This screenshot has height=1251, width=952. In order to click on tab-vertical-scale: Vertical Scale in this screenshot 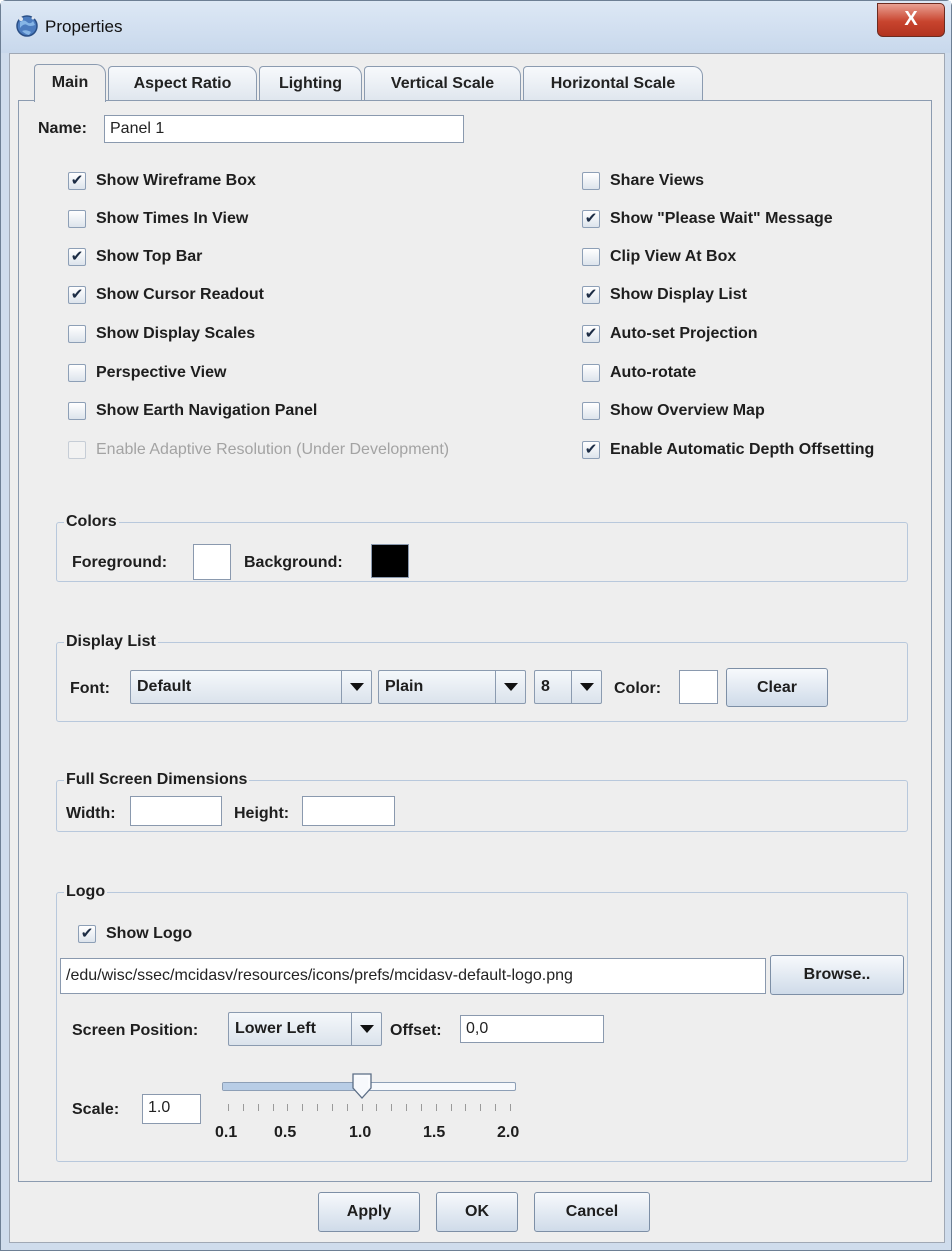, I will do `click(442, 83)`.